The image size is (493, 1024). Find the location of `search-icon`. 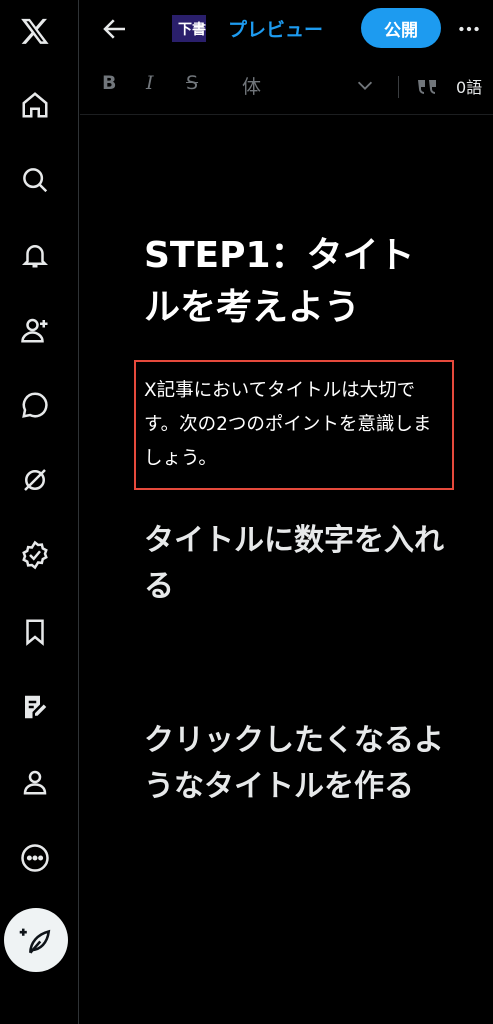

search-icon is located at coordinates (35, 180).